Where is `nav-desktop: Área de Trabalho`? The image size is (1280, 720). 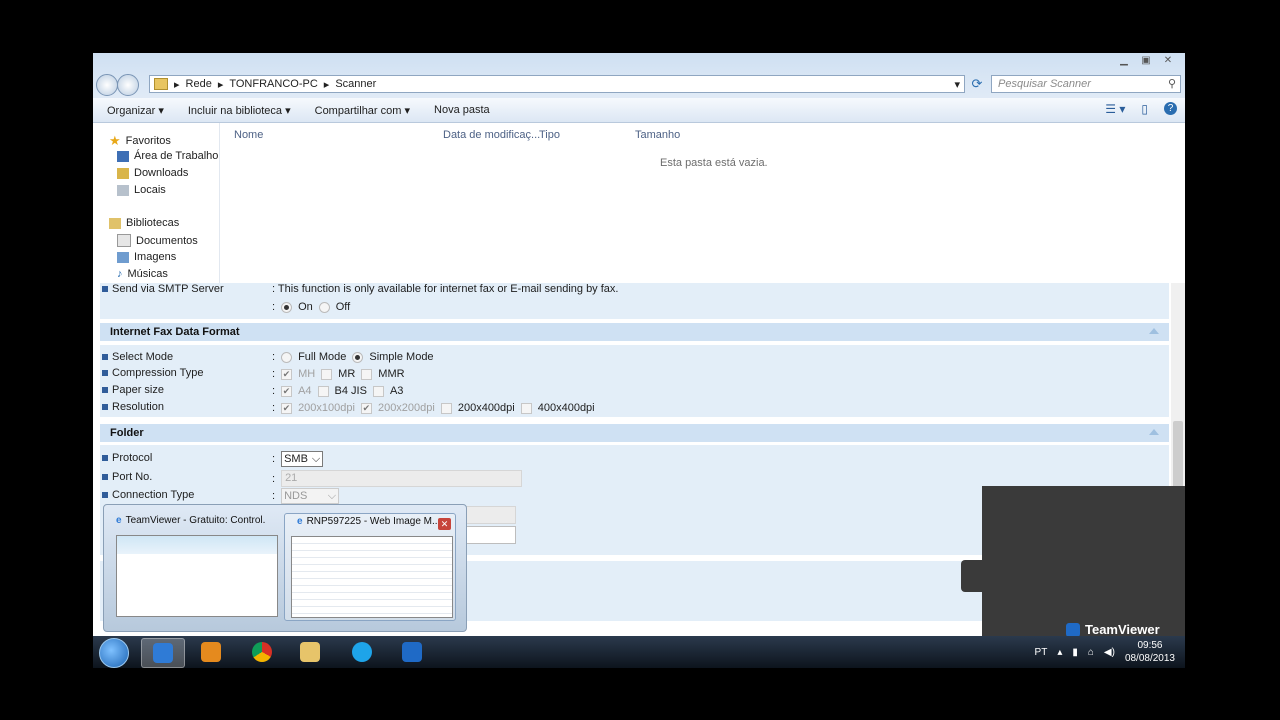
nav-desktop: Área de Trabalho is located at coordinates (167, 156).